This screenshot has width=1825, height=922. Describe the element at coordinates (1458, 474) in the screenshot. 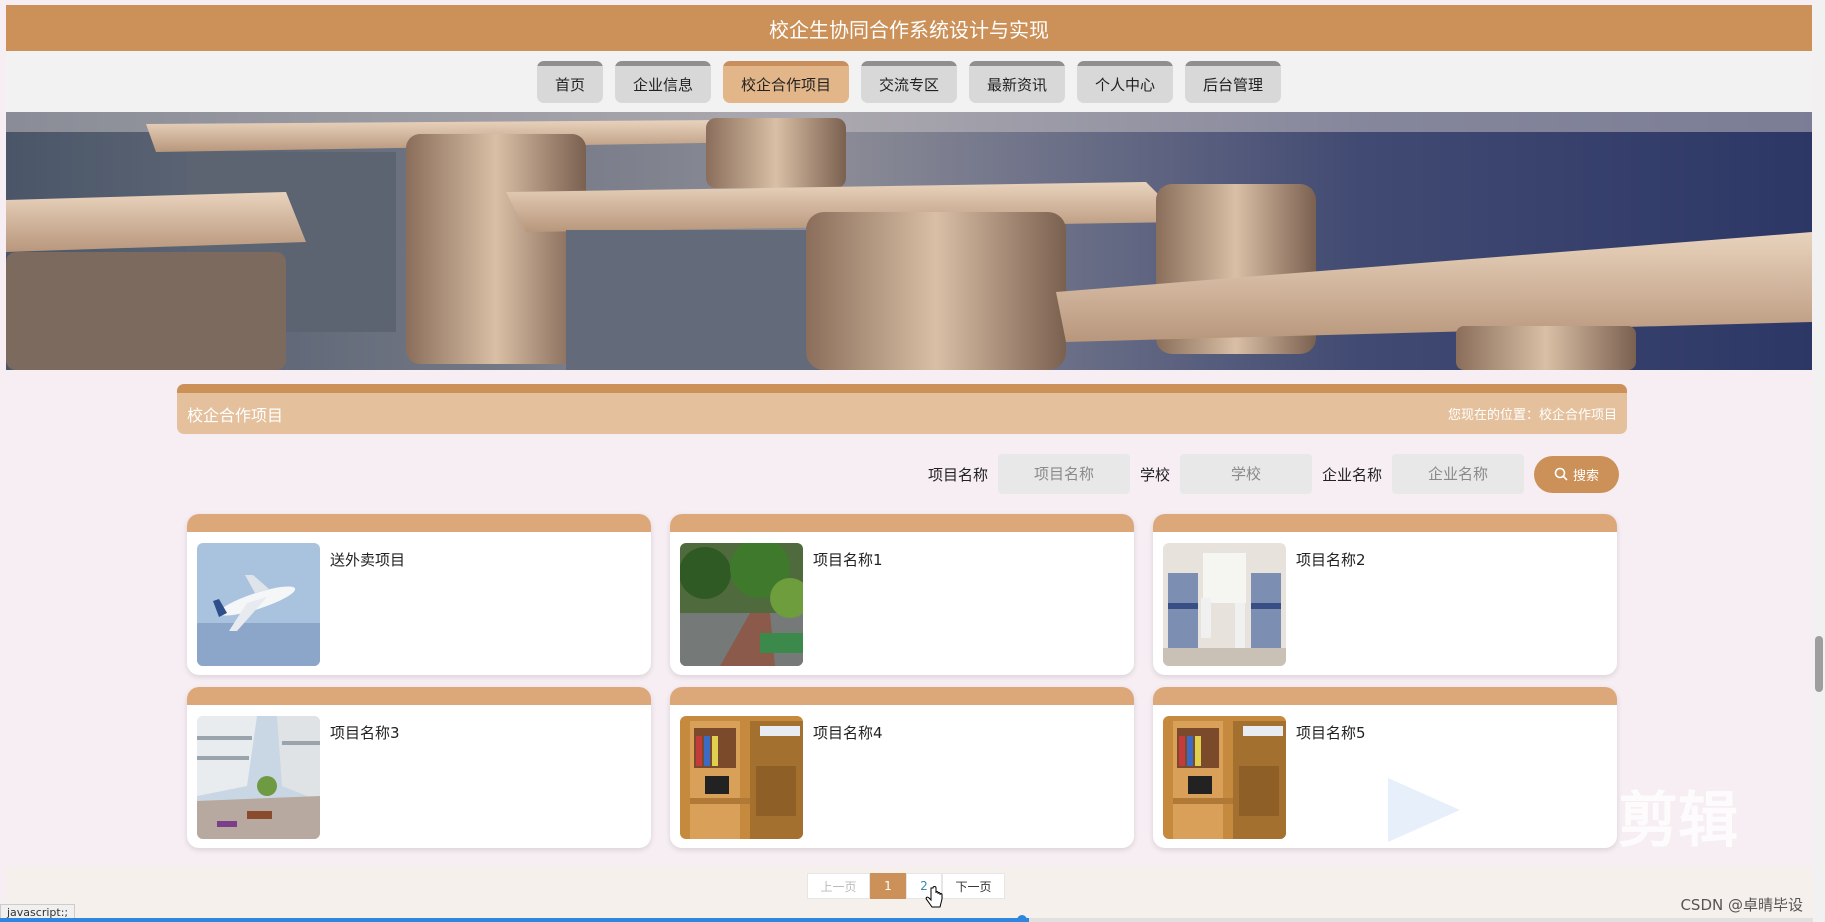

I see `enterprise-name-input` at that location.